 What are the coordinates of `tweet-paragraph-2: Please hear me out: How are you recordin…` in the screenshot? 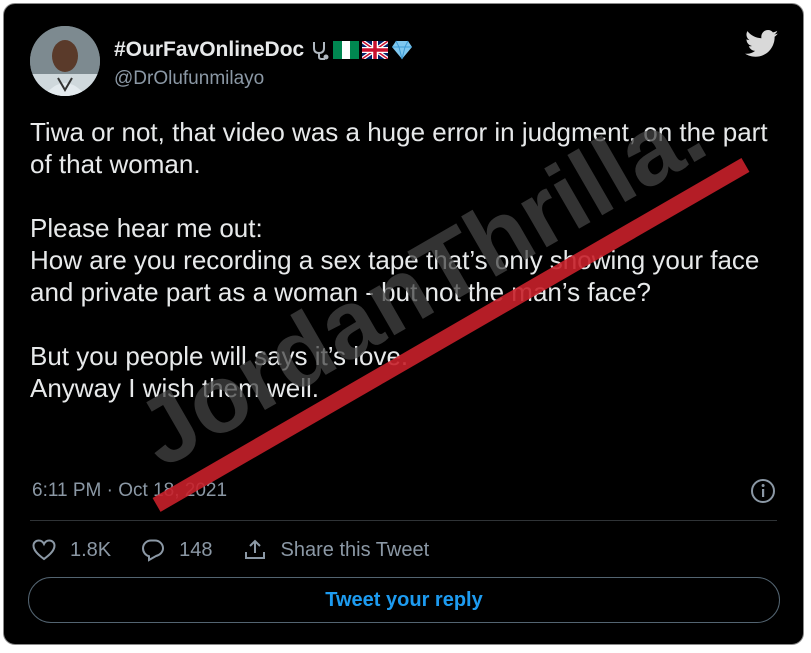 It's located at (395, 260).